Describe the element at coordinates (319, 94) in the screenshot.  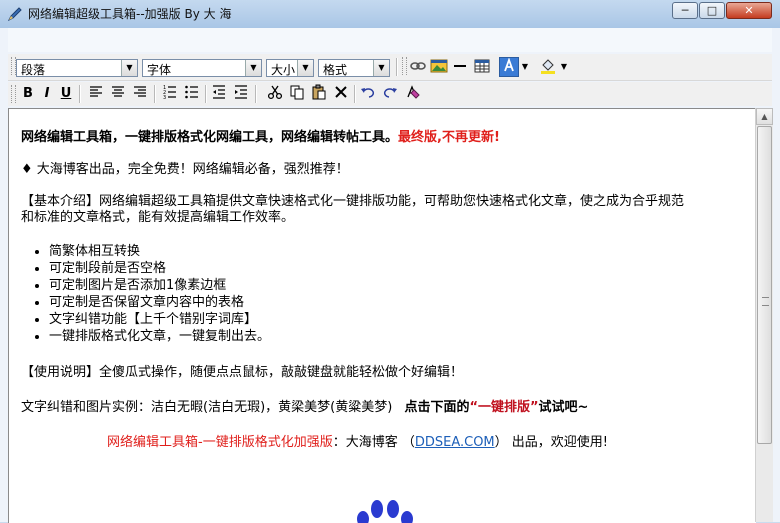
I see `paste-button` at that location.